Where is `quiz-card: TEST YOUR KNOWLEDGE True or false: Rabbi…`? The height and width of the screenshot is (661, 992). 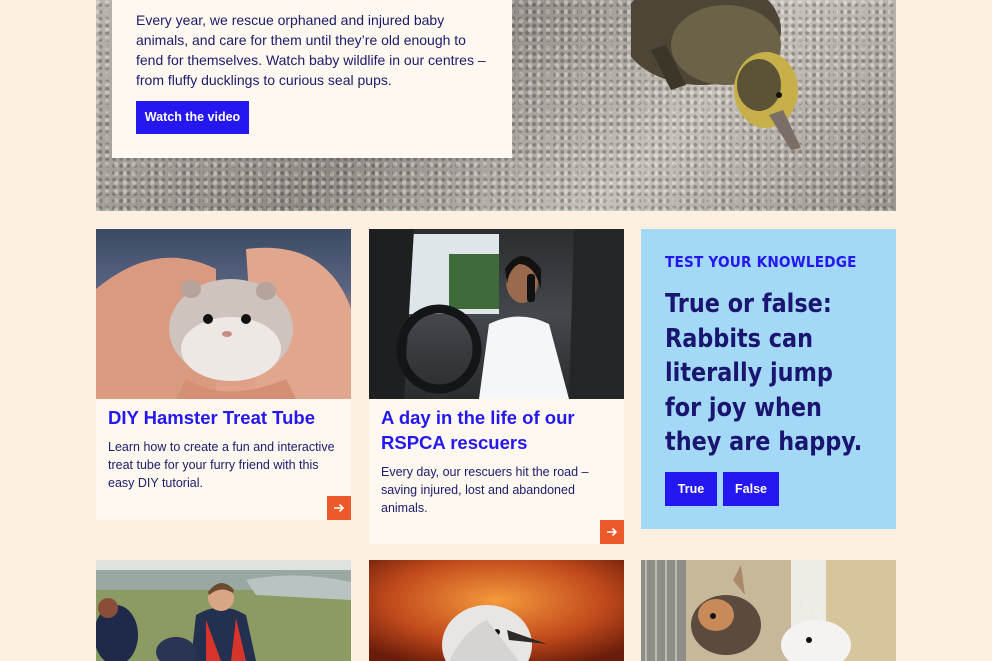 quiz-card: TEST YOUR KNOWLEDGE True or false: Rabbi… is located at coordinates (768, 379).